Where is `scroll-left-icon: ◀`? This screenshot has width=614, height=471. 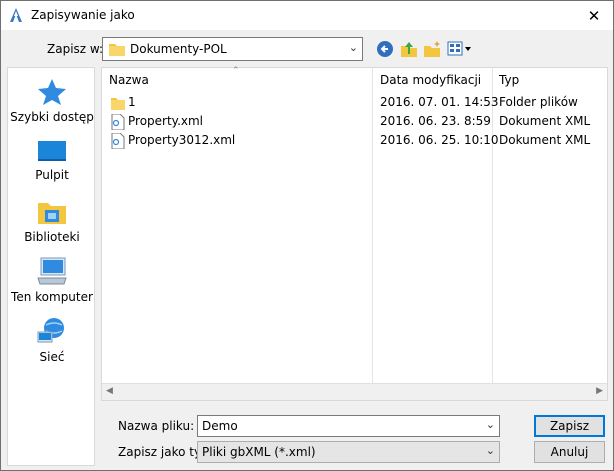
scroll-left-icon: ◀ is located at coordinates (109, 391).